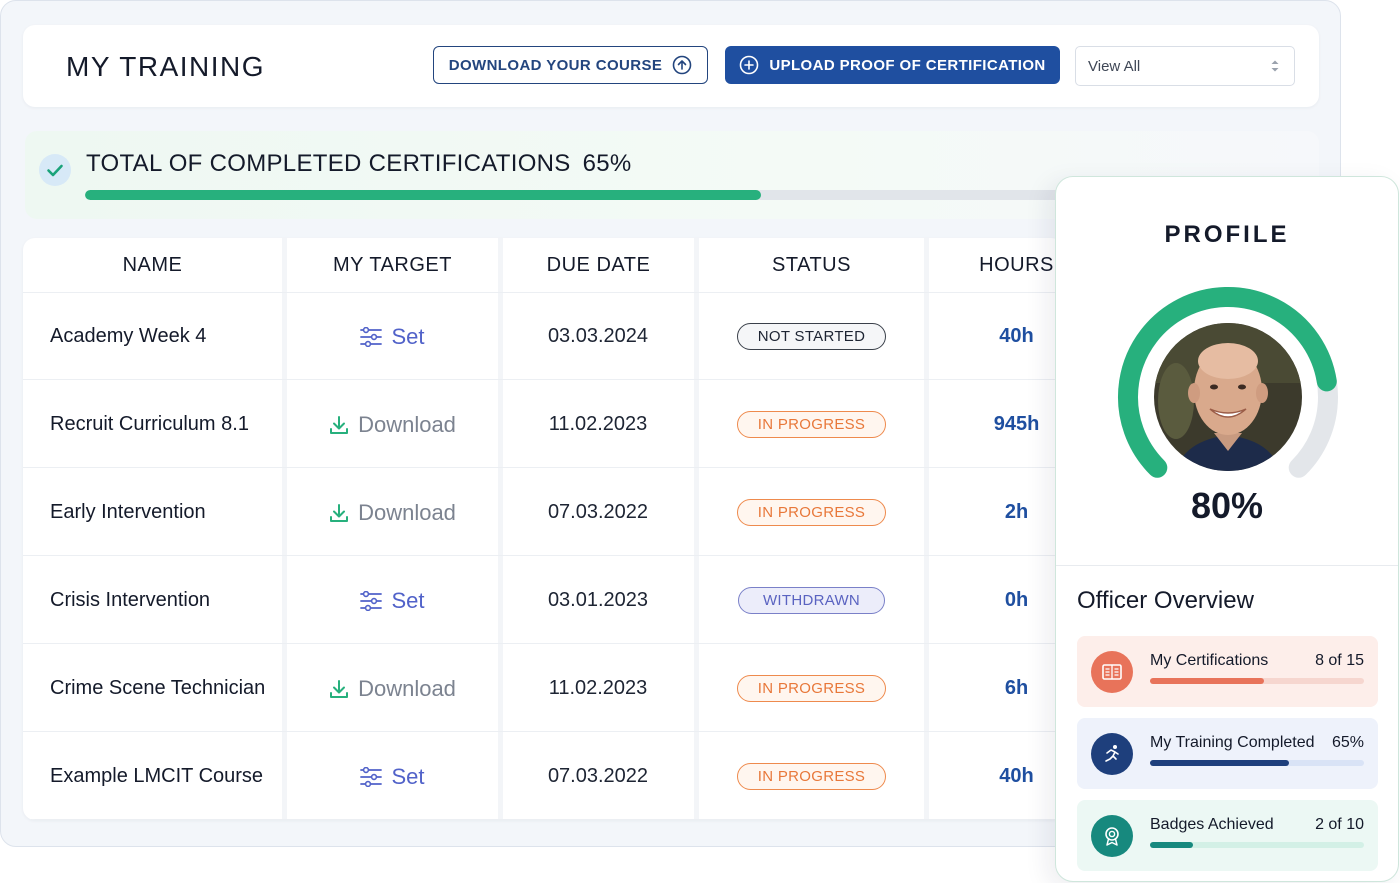 The height and width of the screenshot is (883, 1400). I want to click on select-arrows-icon, so click(1275, 66).